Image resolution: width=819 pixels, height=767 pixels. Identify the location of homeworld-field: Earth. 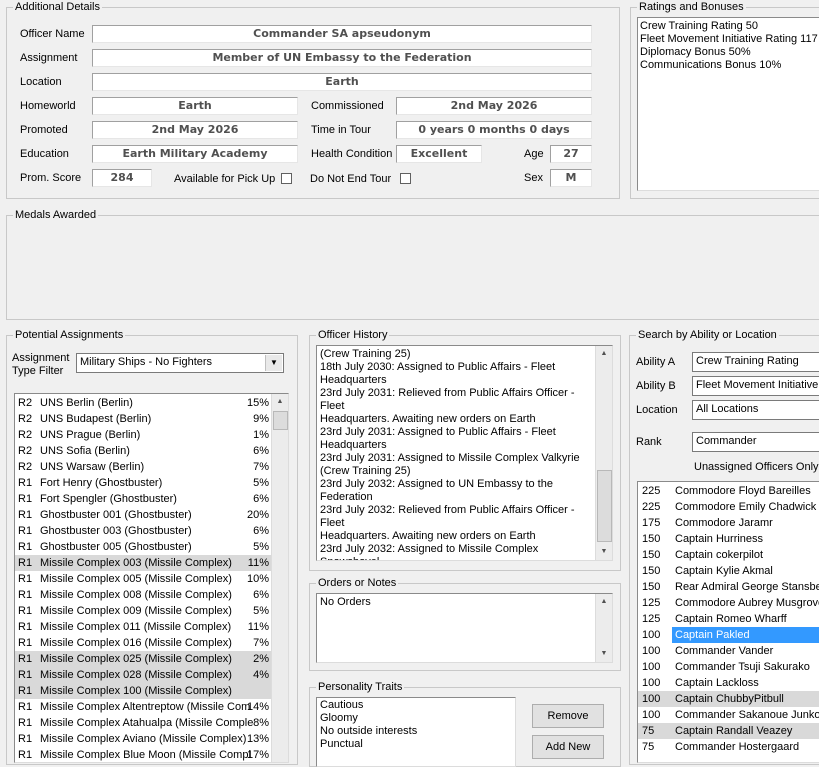
(195, 106).